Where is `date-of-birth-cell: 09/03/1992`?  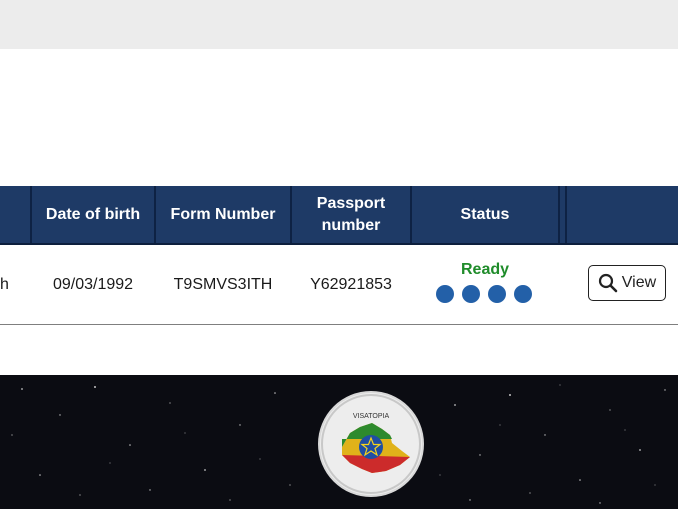 date-of-birth-cell: 09/03/1992 is located at coordinates (93, 284).